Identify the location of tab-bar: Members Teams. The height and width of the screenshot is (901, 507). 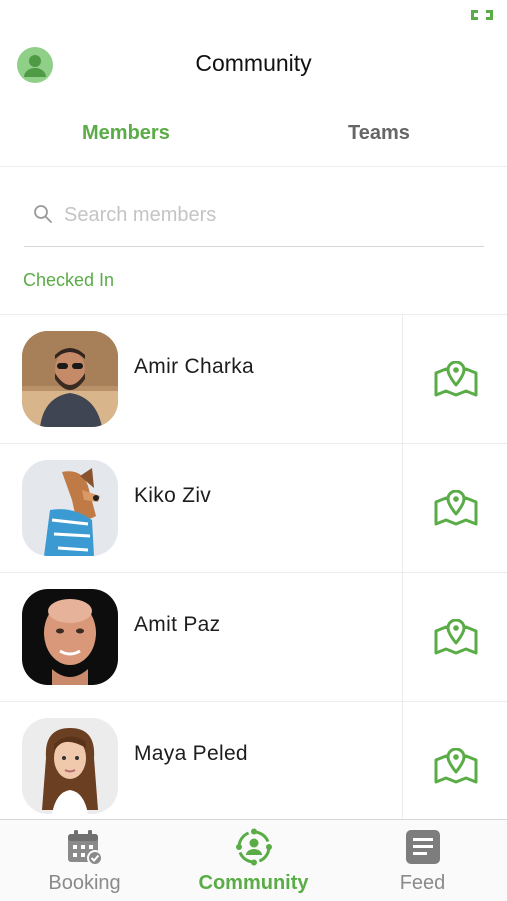
(253, 138).